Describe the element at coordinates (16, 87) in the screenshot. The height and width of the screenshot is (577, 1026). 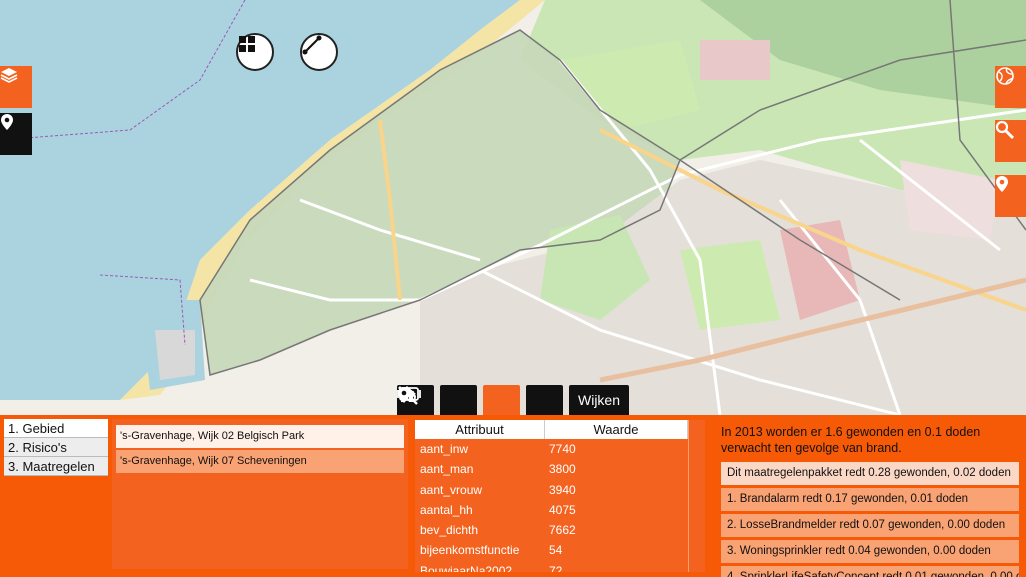
I see `layers-button` at that location.